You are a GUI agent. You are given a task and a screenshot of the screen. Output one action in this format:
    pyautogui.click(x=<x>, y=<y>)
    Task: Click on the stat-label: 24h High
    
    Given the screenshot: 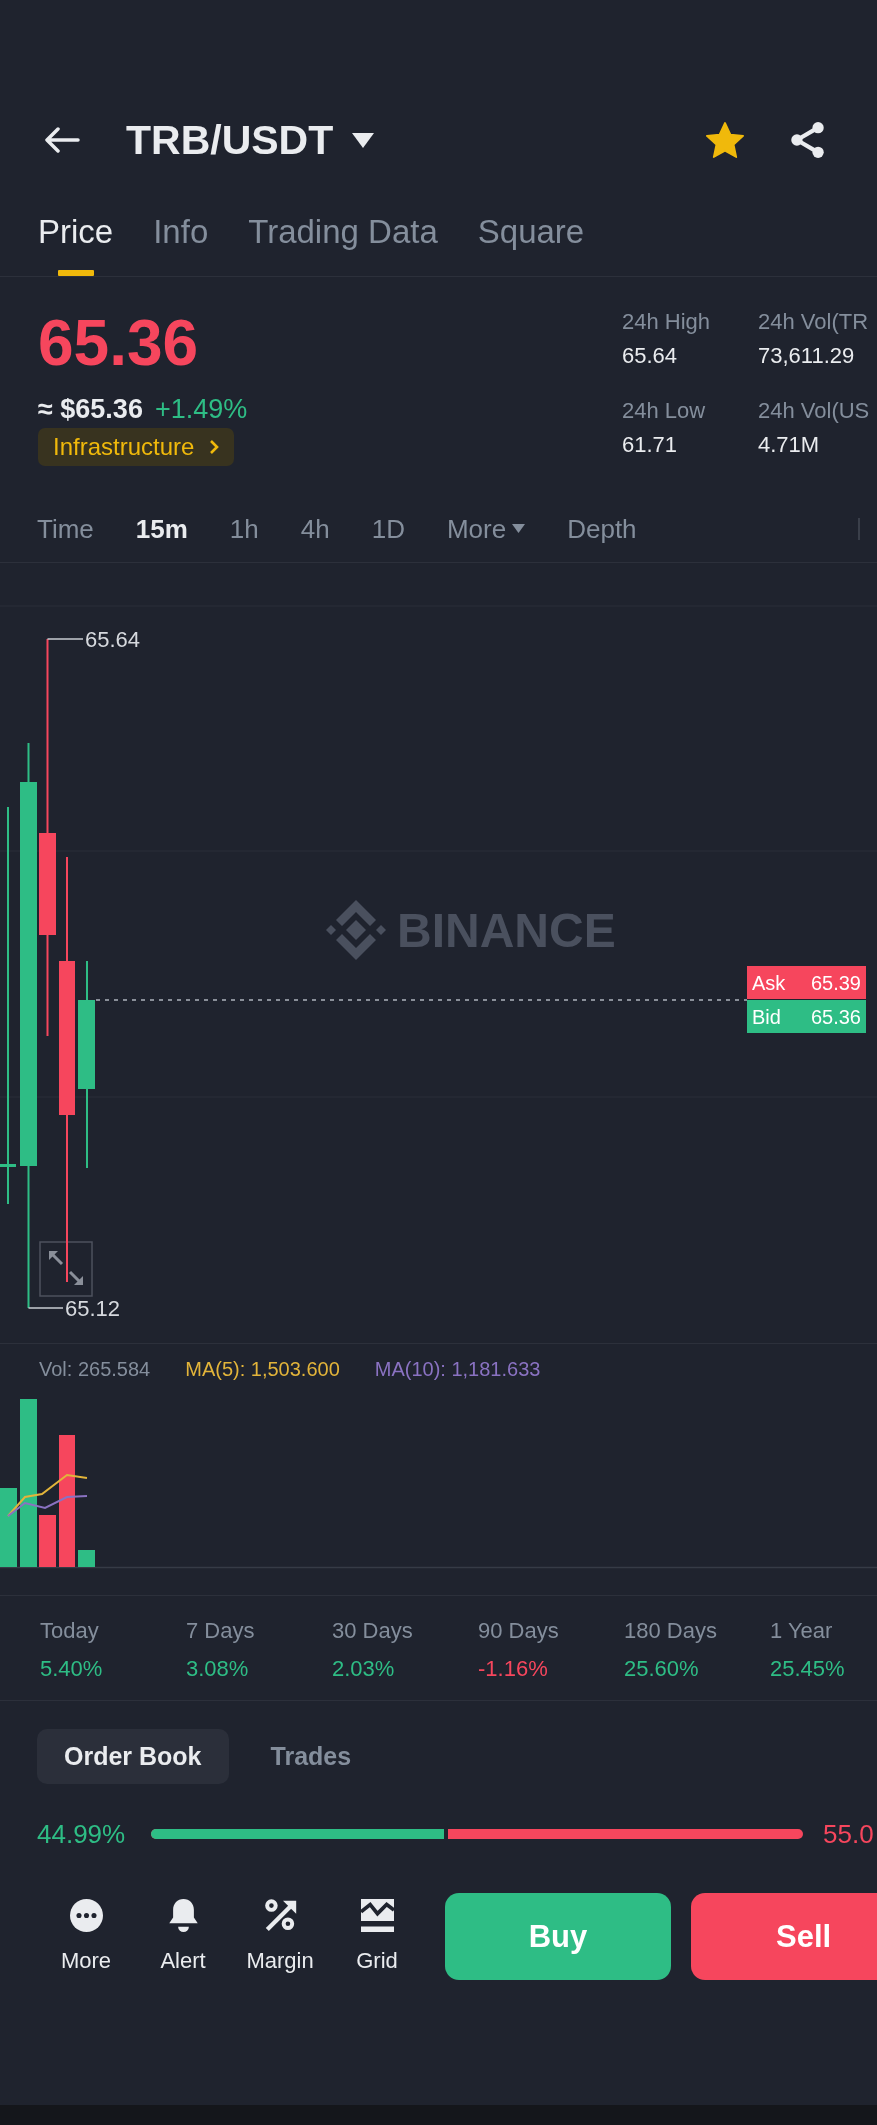 What is the action you would take?
    pyautogui.click(x=666, y=322)
    